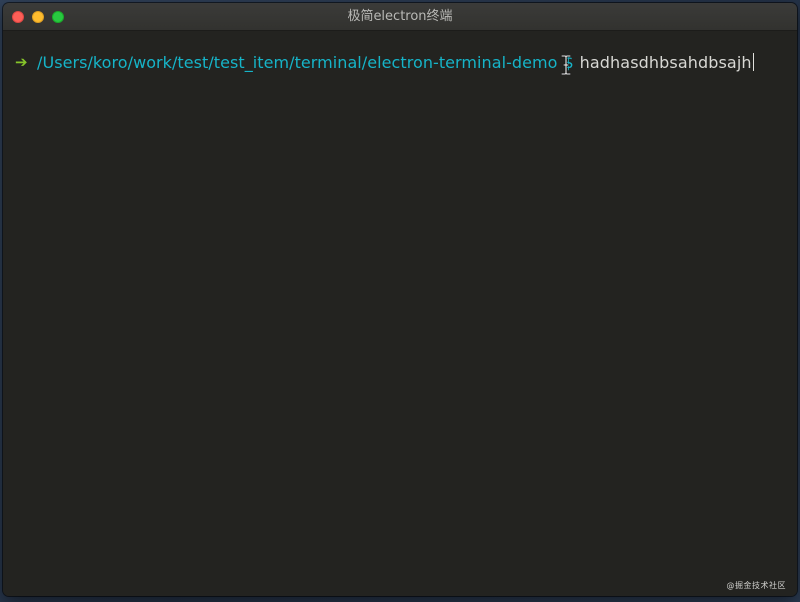  I want to click on ibeam-cursor-icon, so click(566, 65).